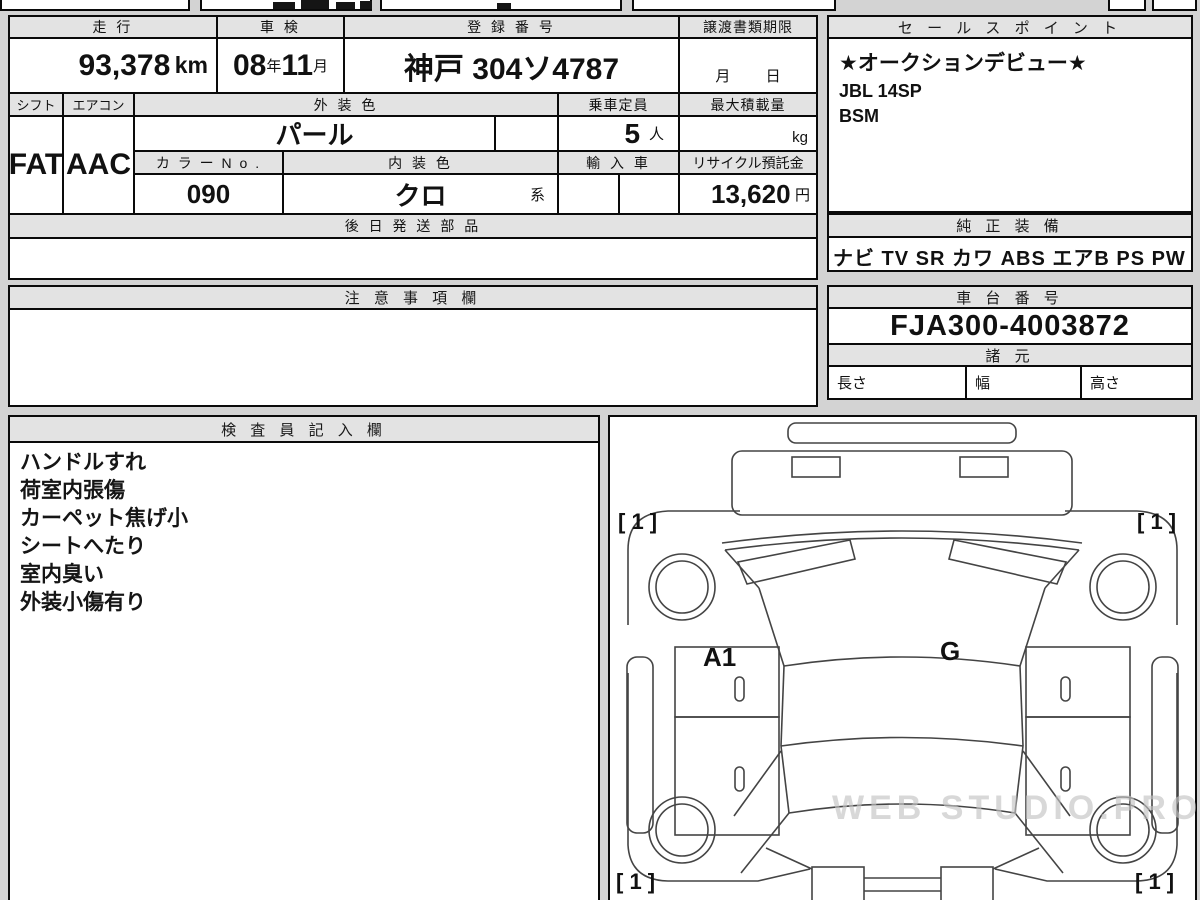 This screenshot has height=900, width=1200. I want to click on inspection-header: 車 検, so click(281, 28).